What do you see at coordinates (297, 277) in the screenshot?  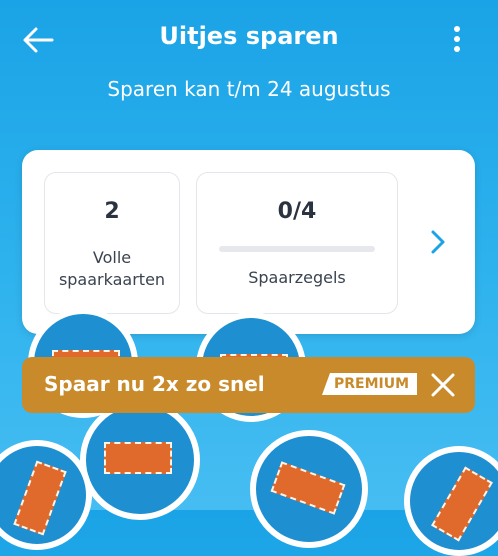 I see `stamps-label: Spaarzegels` at bounding box center [297, 277].